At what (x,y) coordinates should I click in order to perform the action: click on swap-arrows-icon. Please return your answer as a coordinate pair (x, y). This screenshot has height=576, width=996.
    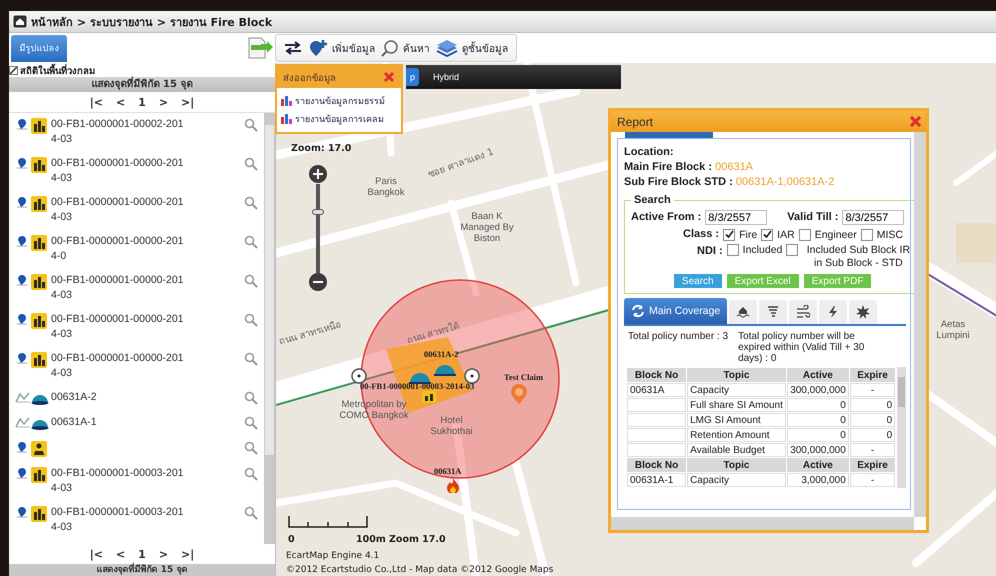
    Looking at the image, I should click on (293, 48).